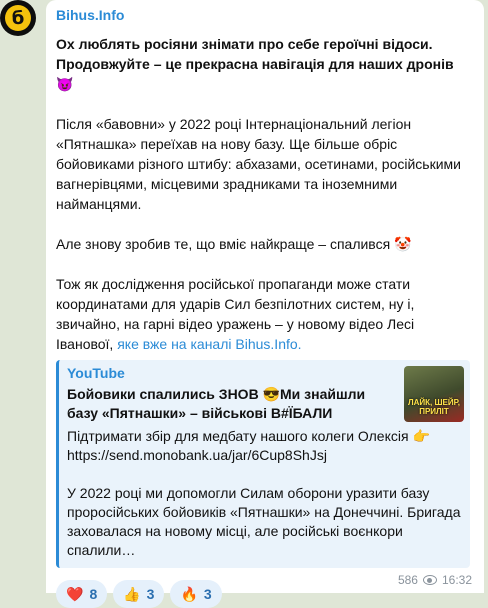 This screenshot has width=488, height=608. What do you see at coordinates (434, 407) in the screenshot?
I see `thumbnail-caption: ЛАЙК, ШЕЙР, ПРИЛІТ` at bounding box center [434, 407].